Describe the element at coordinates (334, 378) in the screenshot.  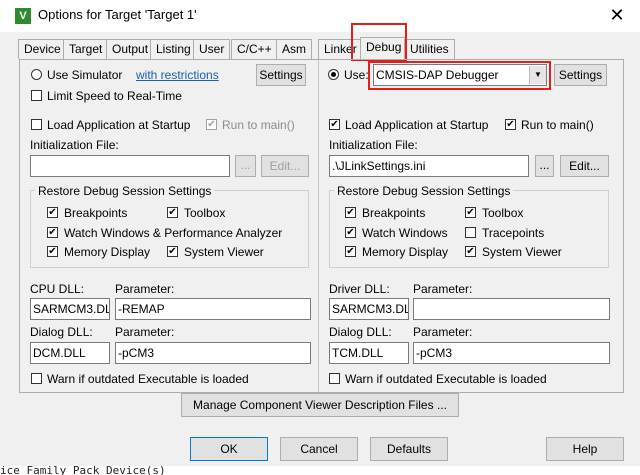
I see `right-warn-outdated-checkbox` at that location.